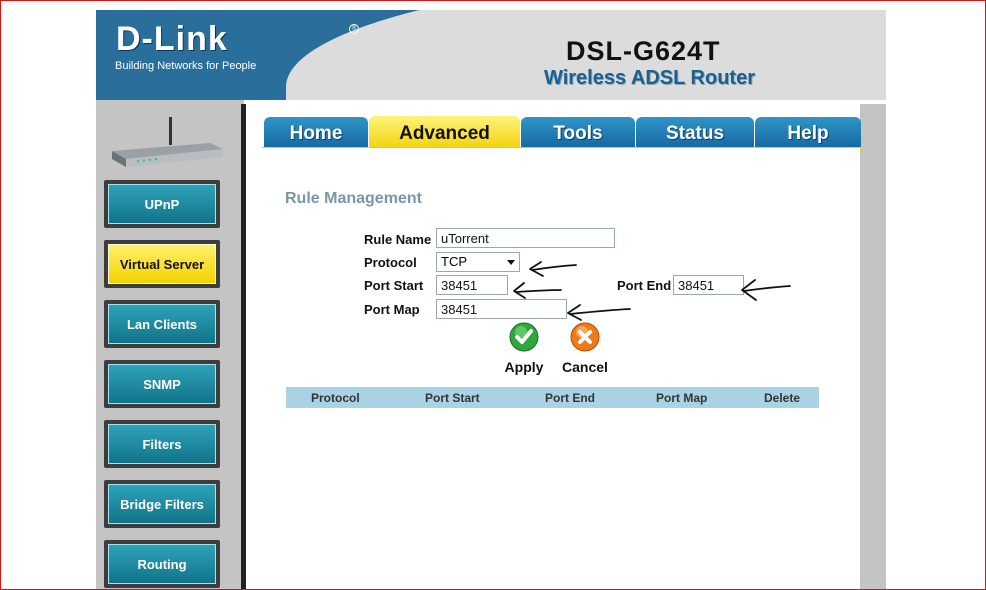 This screenshot has width=986, height=590. Describe the element at coordinates (644, 285) in the screenshot. I see `port-end-label: Port End` at that location.